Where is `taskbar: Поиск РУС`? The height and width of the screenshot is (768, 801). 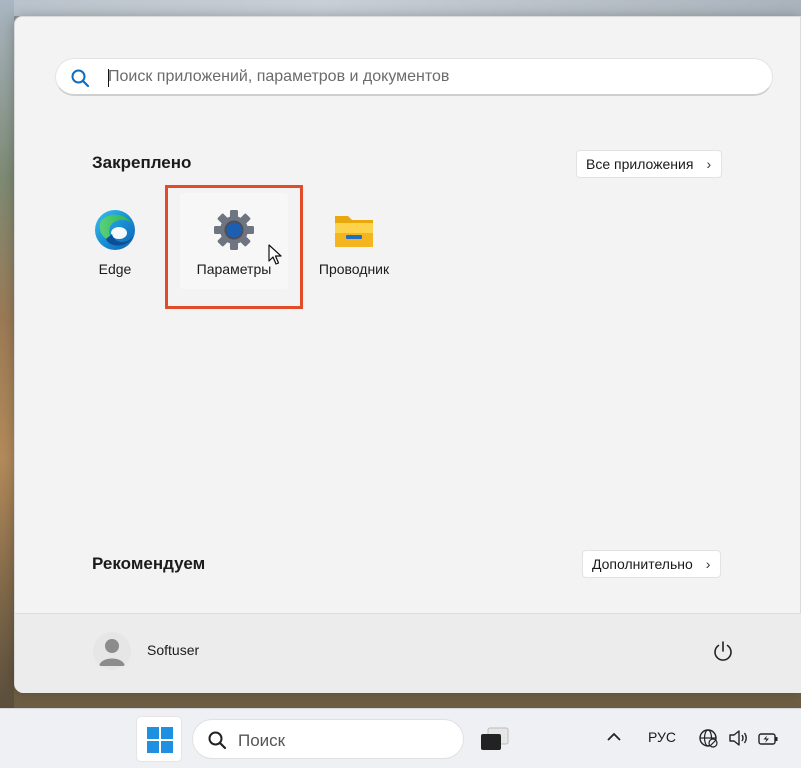
taskbar: Поиск РУС is located at coordinates (400, 738).